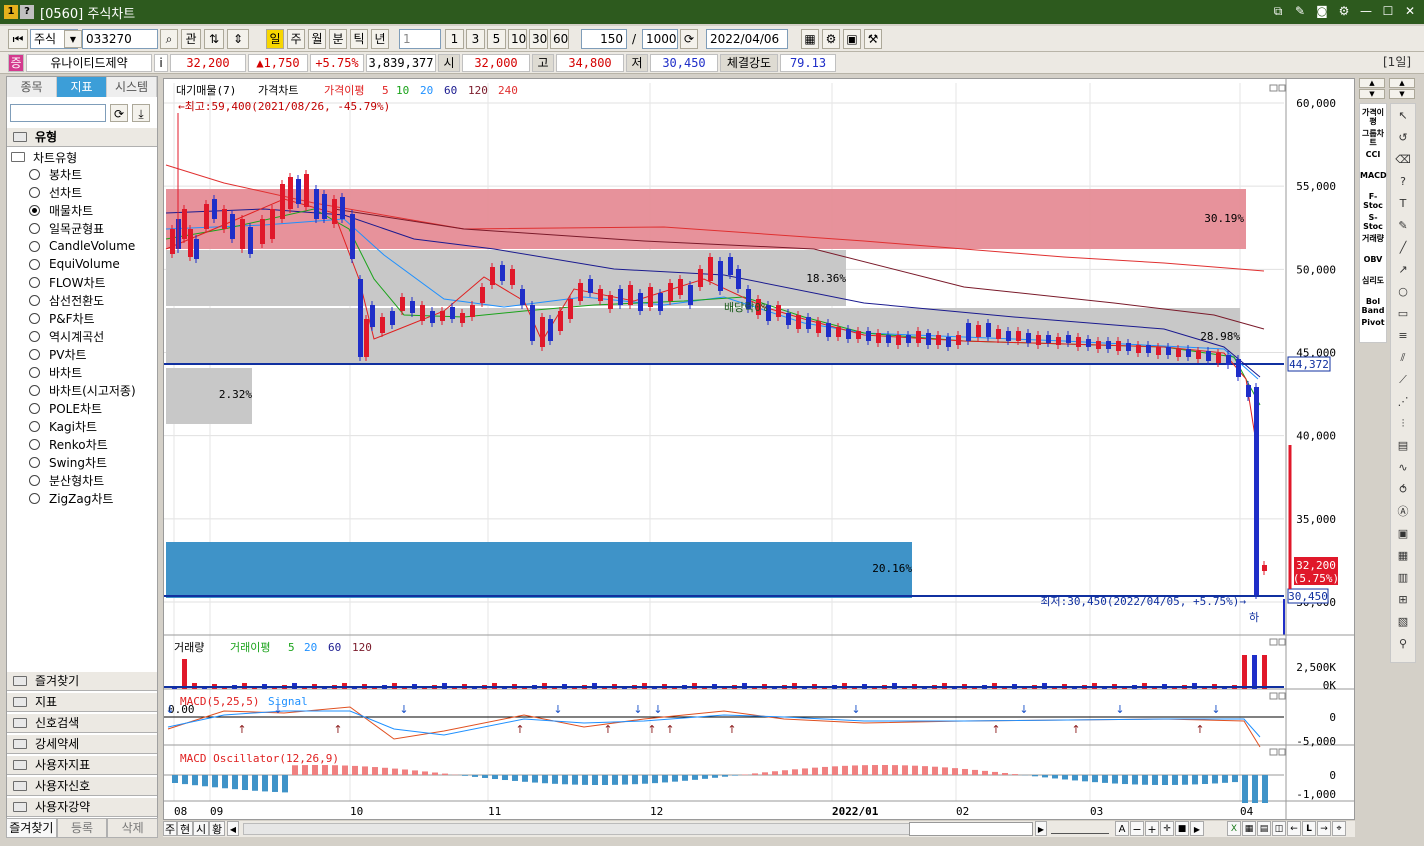 The image size is (1424, 846). What do you see at coordinates (1403, 380) in the screenshot?
I see `trend-icon: ⟋` at bounding box center [1403, 380].